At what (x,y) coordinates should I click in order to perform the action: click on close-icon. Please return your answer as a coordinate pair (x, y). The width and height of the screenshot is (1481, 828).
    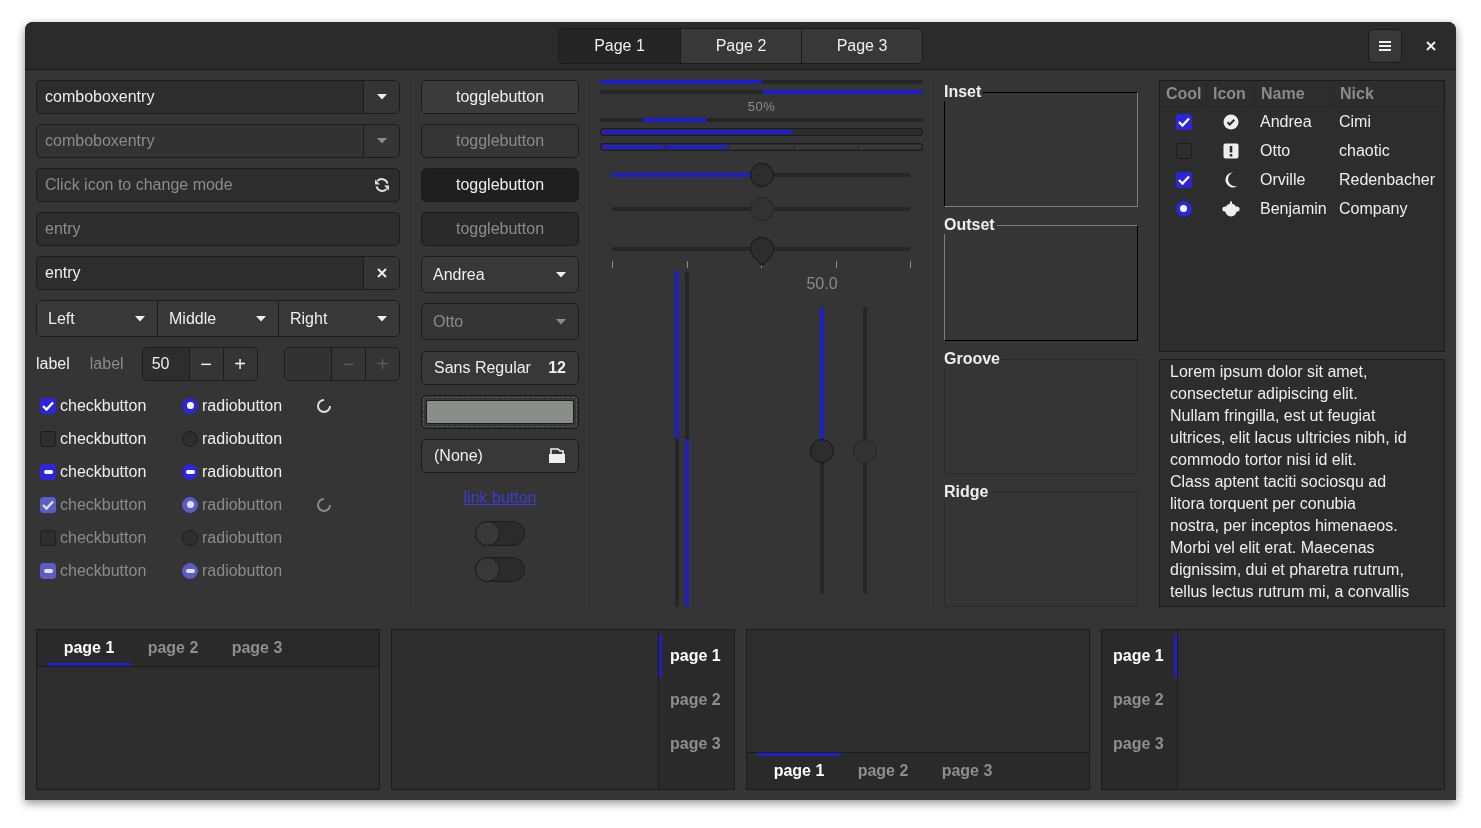
    Looking at the image, I should click on (1431, 45).